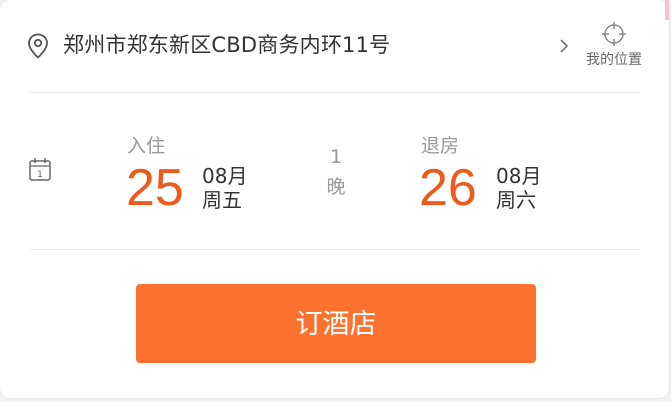 The width and height of the screenshot is (671, 402). Describe the element at coordinates (146, 146) in the screenshot. I see `check-in-label: 入住` at that location.